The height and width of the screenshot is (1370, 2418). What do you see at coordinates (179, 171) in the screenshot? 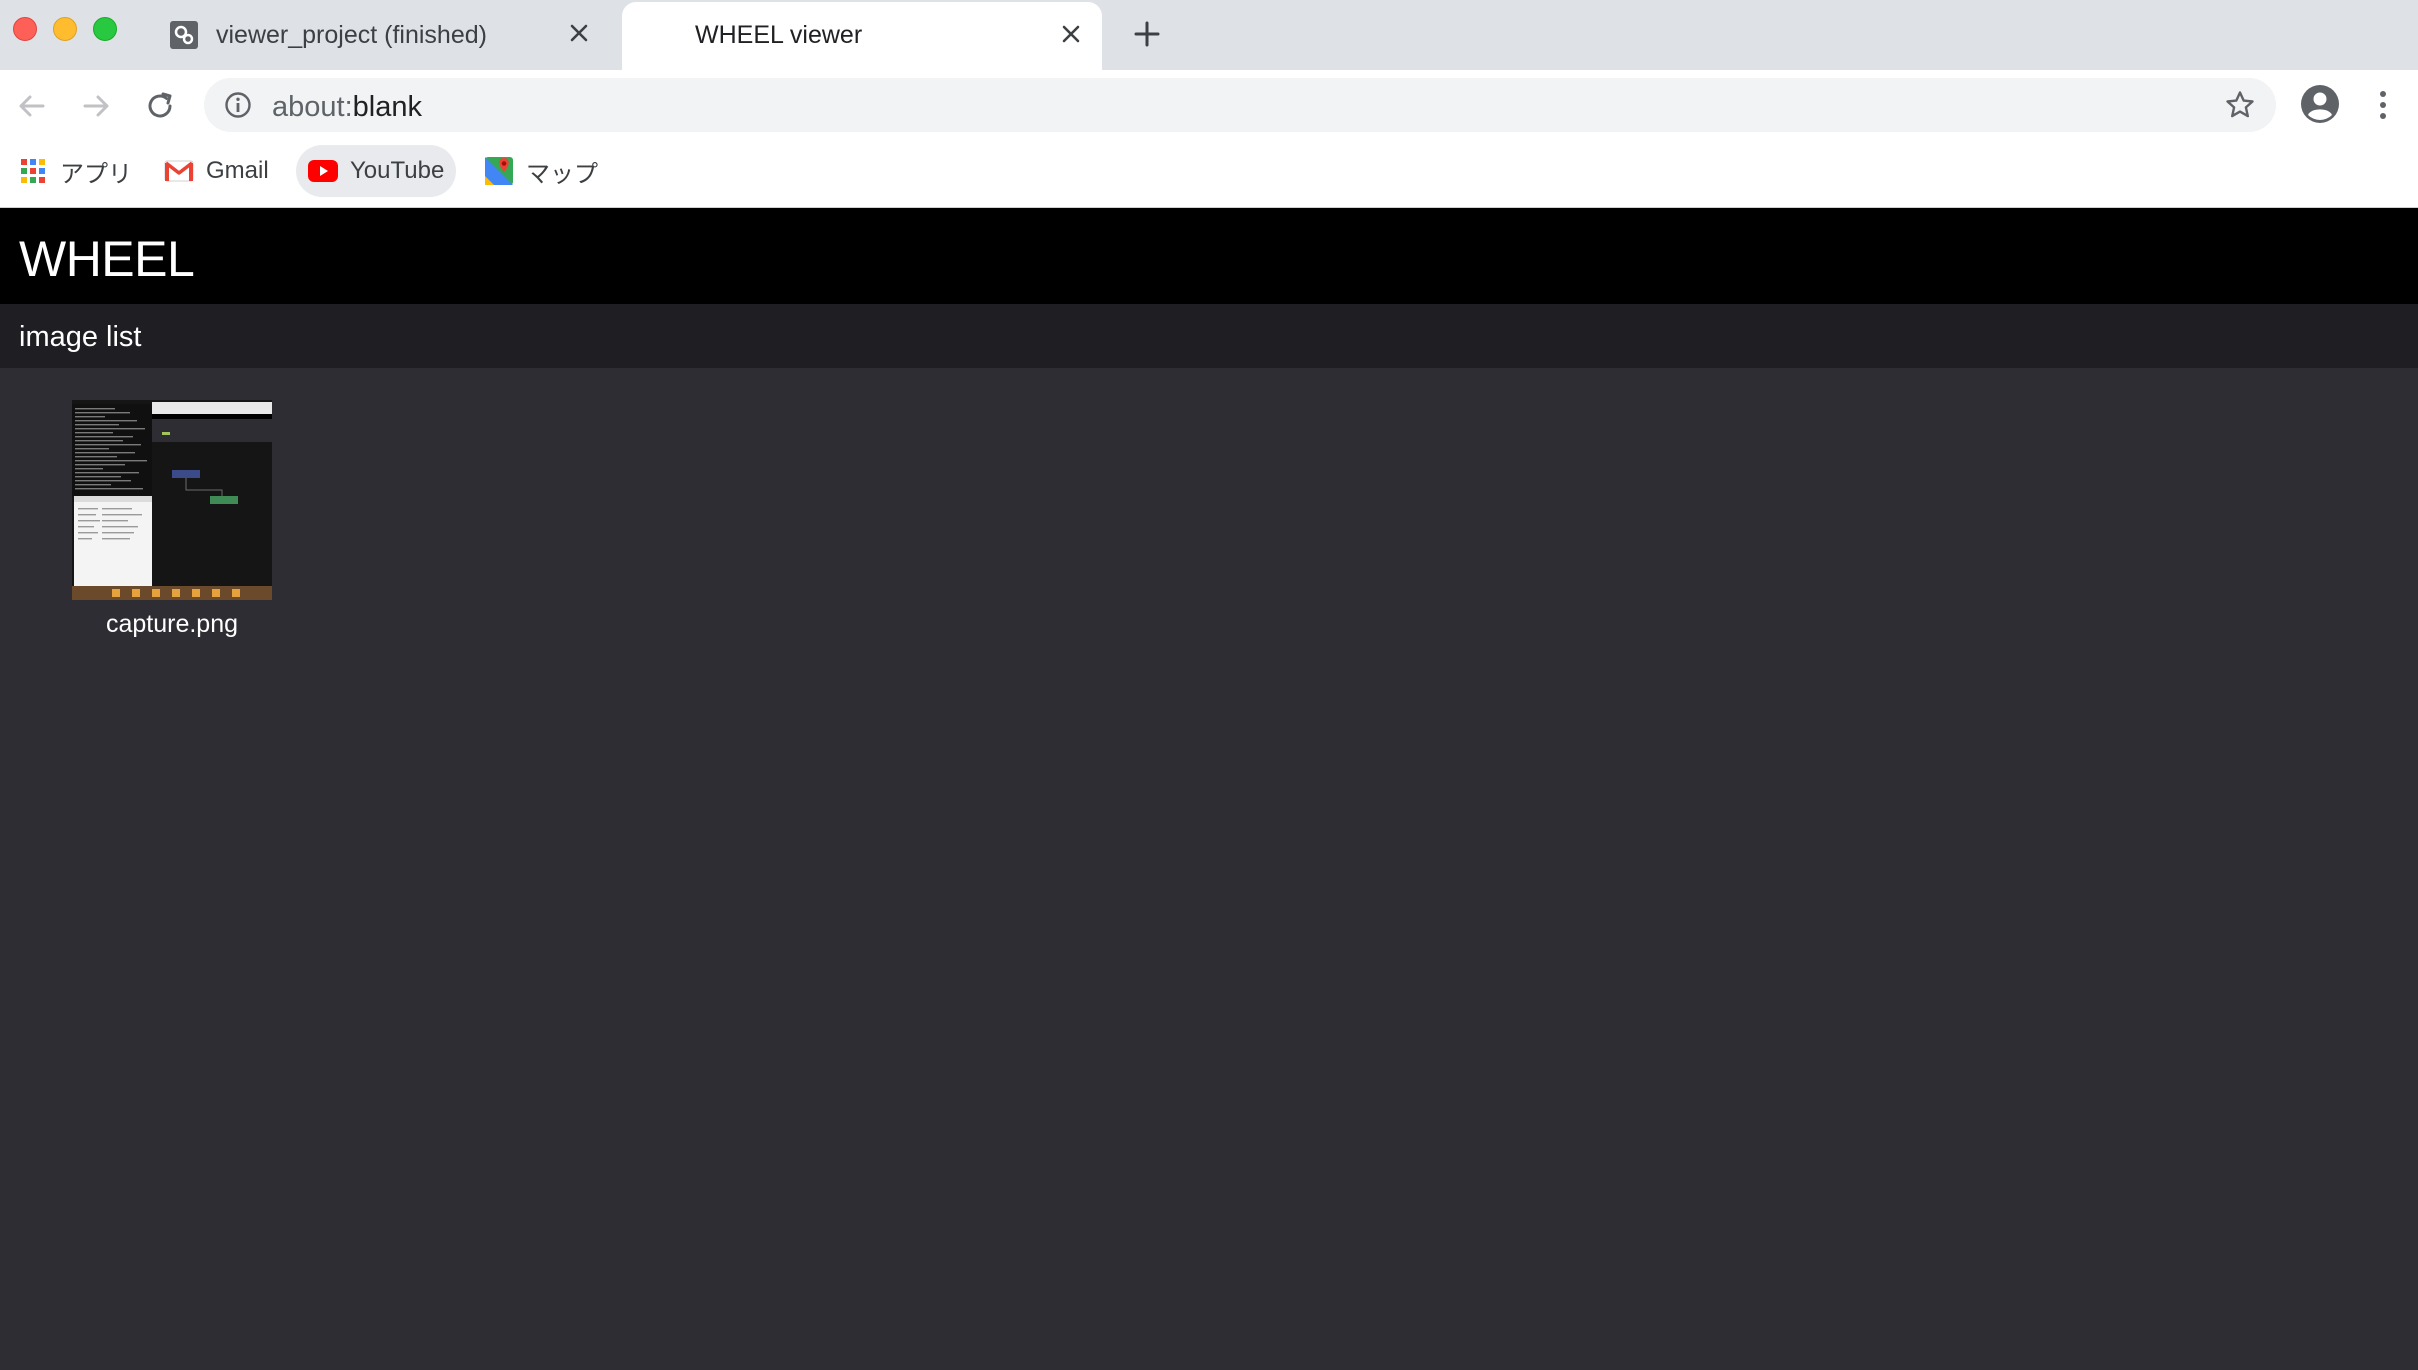
I see `gmail-icon` at bounding box center [179, 171].